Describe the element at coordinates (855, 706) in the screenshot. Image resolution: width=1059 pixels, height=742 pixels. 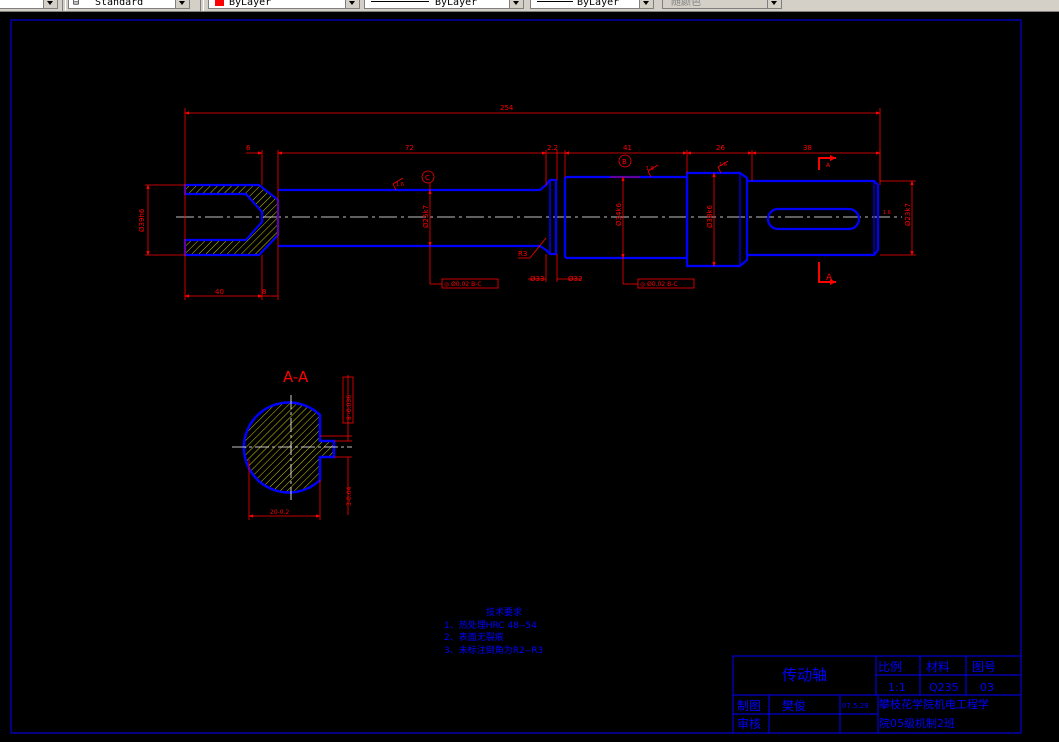
I see `drawn-date: 07.5.29` at that location.